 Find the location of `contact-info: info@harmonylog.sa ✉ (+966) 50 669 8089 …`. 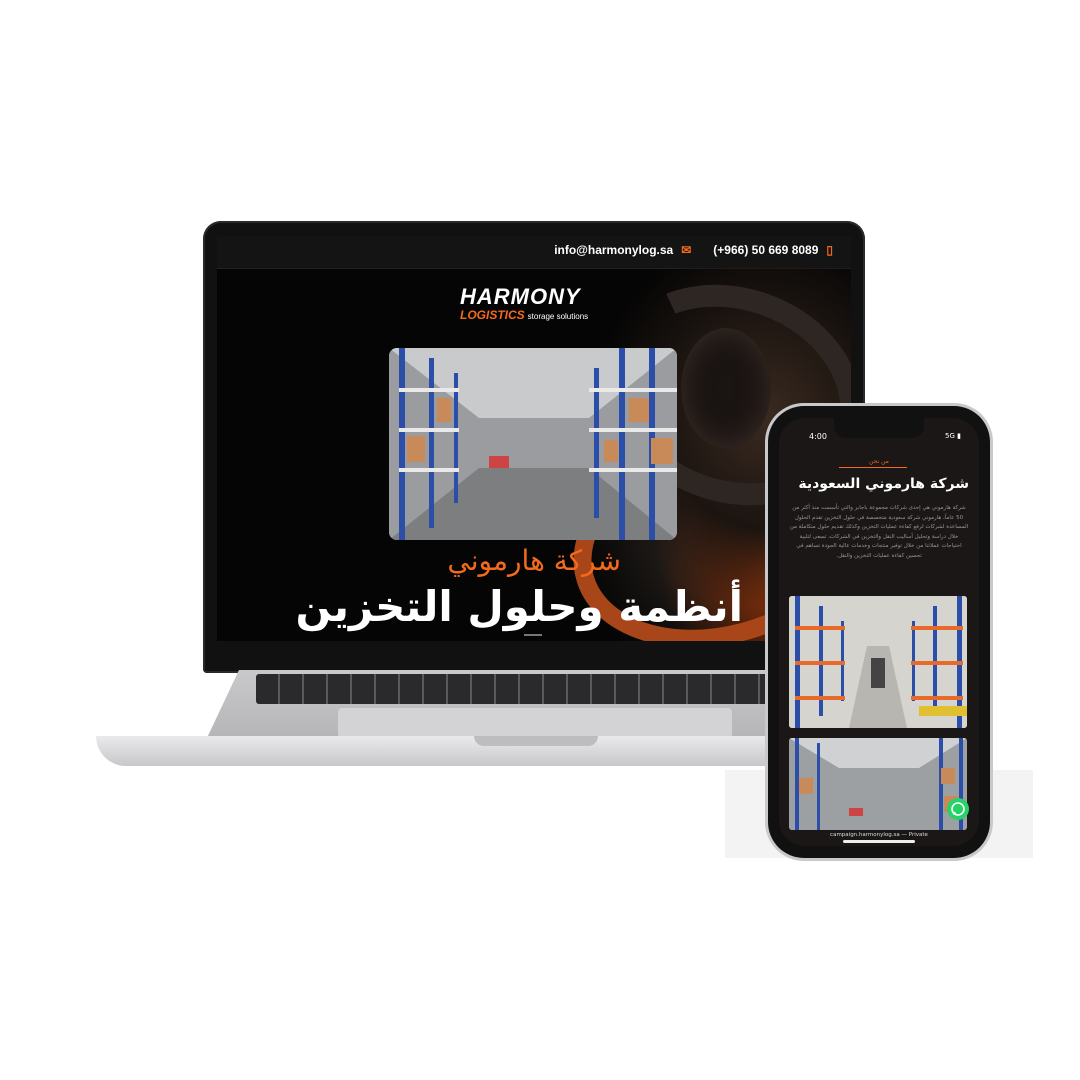

contact-info: info@harmonylog.sa ✉ (+966) 50 669 8089 … is located at coordinates (693, 250).